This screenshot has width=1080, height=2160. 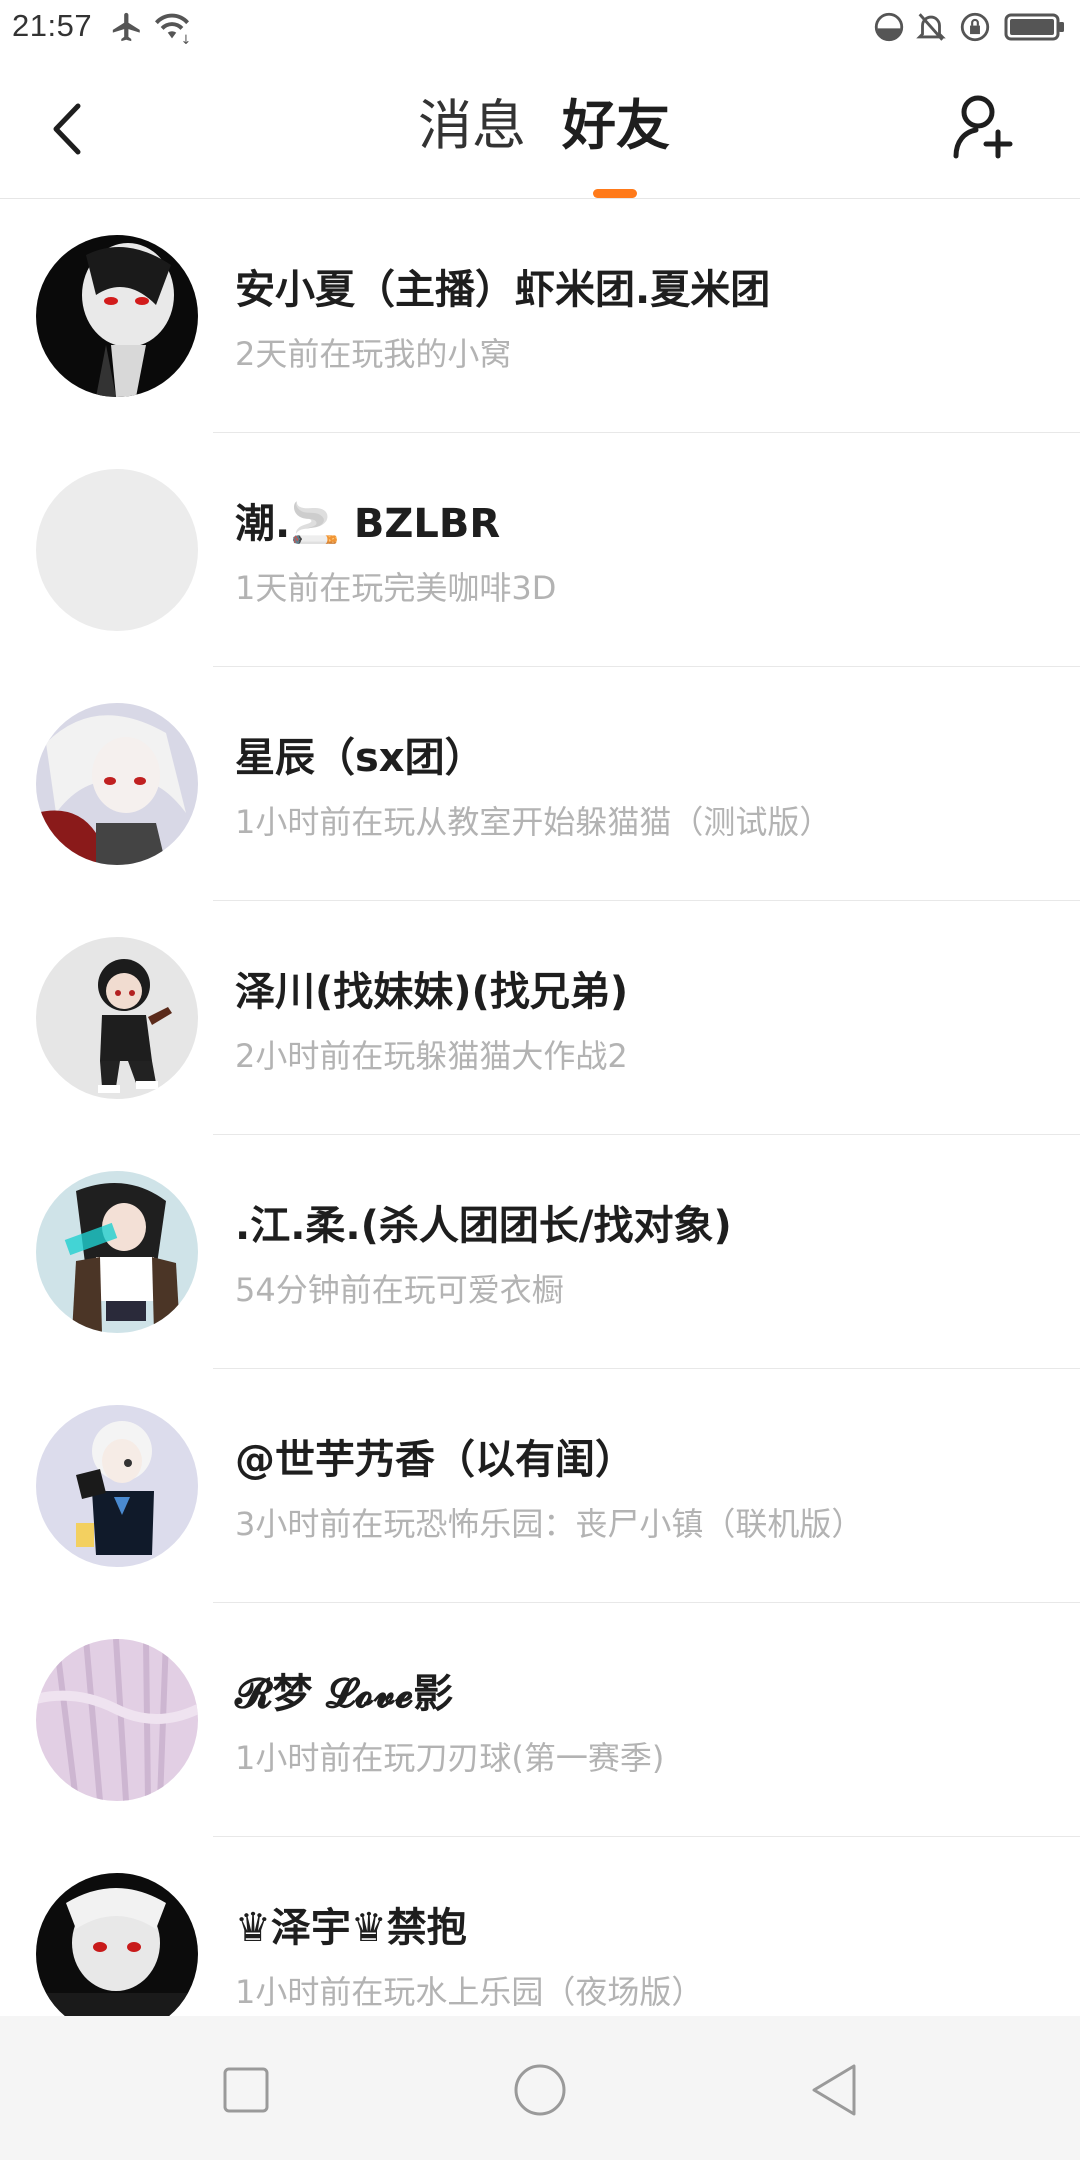 What do you see at coordinates (432, 992) in the screenshot?
I see `friend-name: 泽川(找妹妹)(找兄弟)` at bounding box center [432, 992].